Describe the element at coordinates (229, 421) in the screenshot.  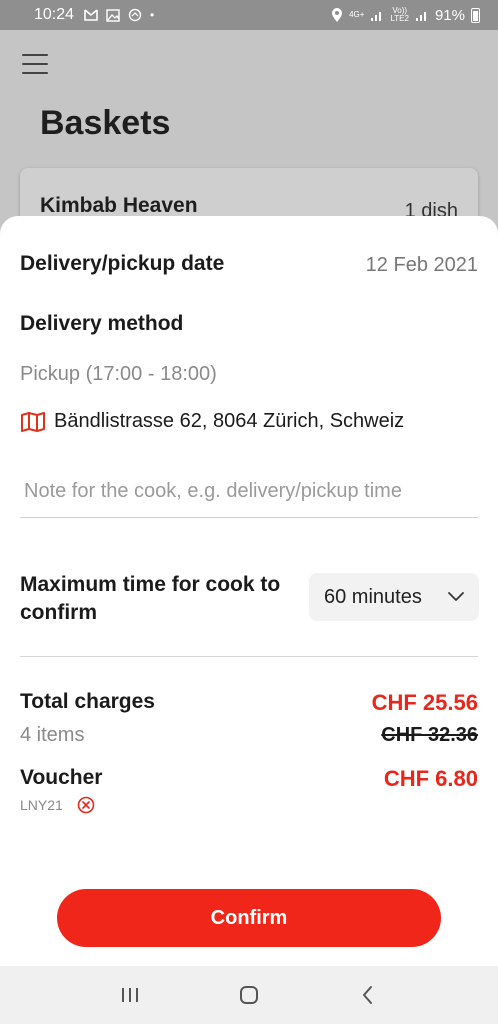
I see `address-text: Bändlistrasse 62, 8064 Zürich, Schweiz` at that location.